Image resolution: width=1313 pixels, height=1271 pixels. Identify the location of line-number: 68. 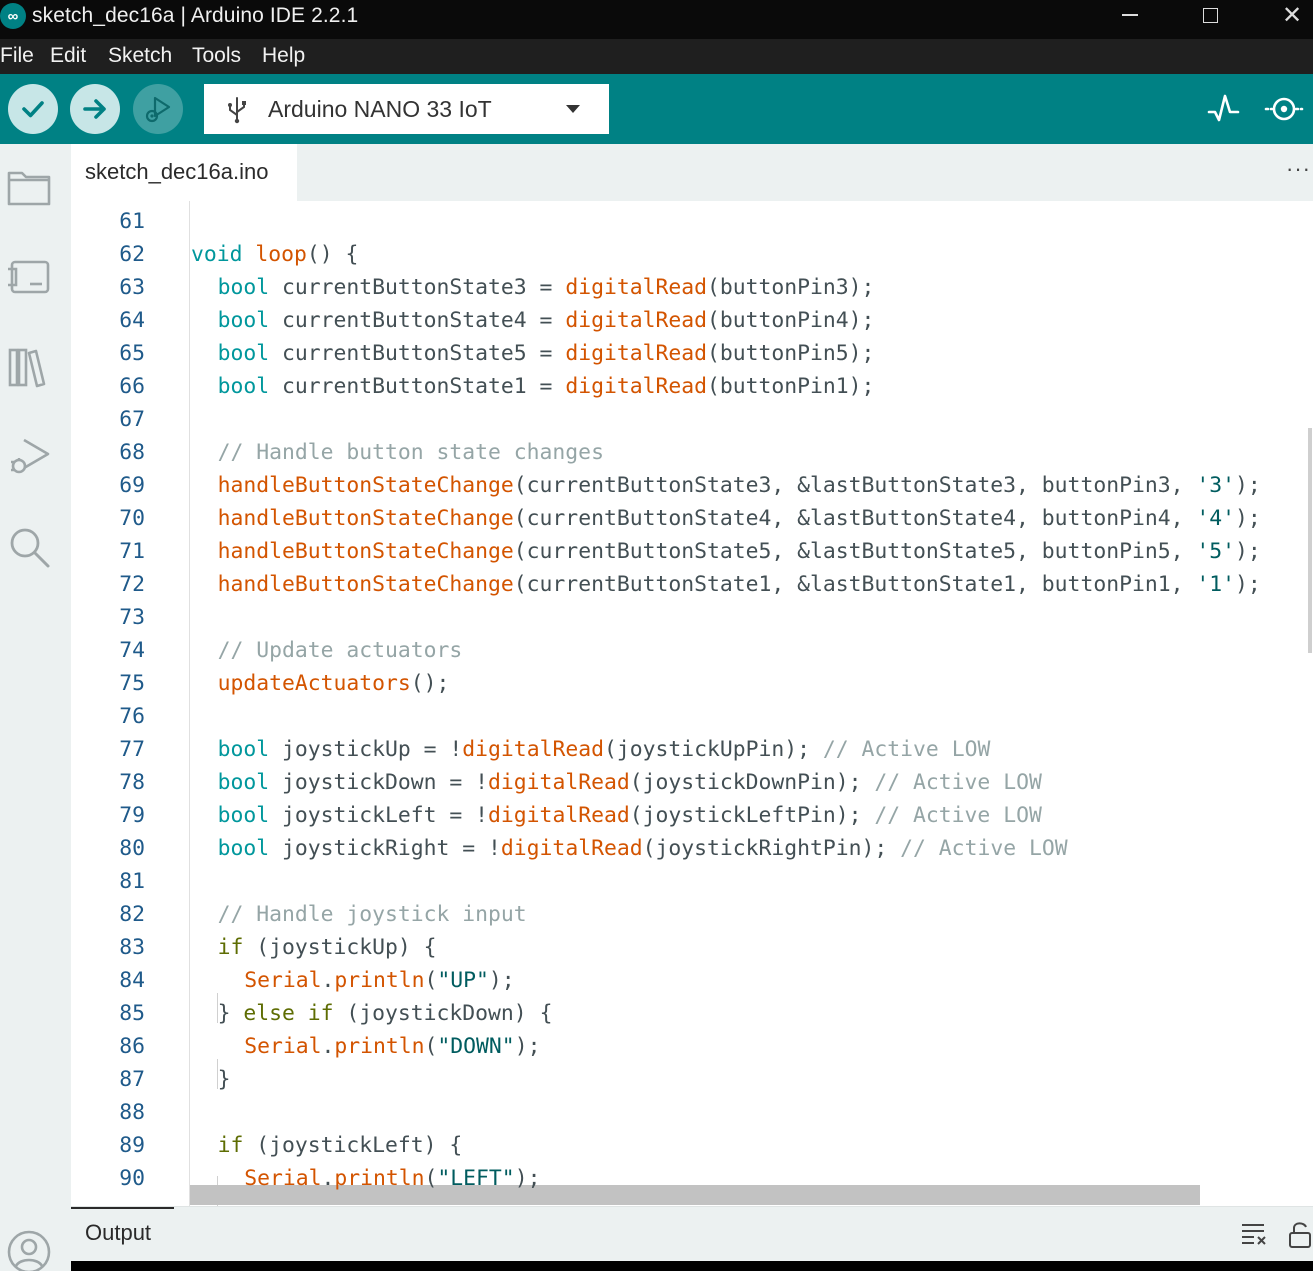
(132, 452).